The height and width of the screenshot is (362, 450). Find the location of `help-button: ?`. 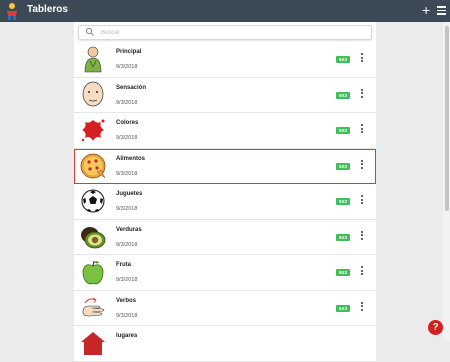

help-button: ? is located at coordinates (435, 327).